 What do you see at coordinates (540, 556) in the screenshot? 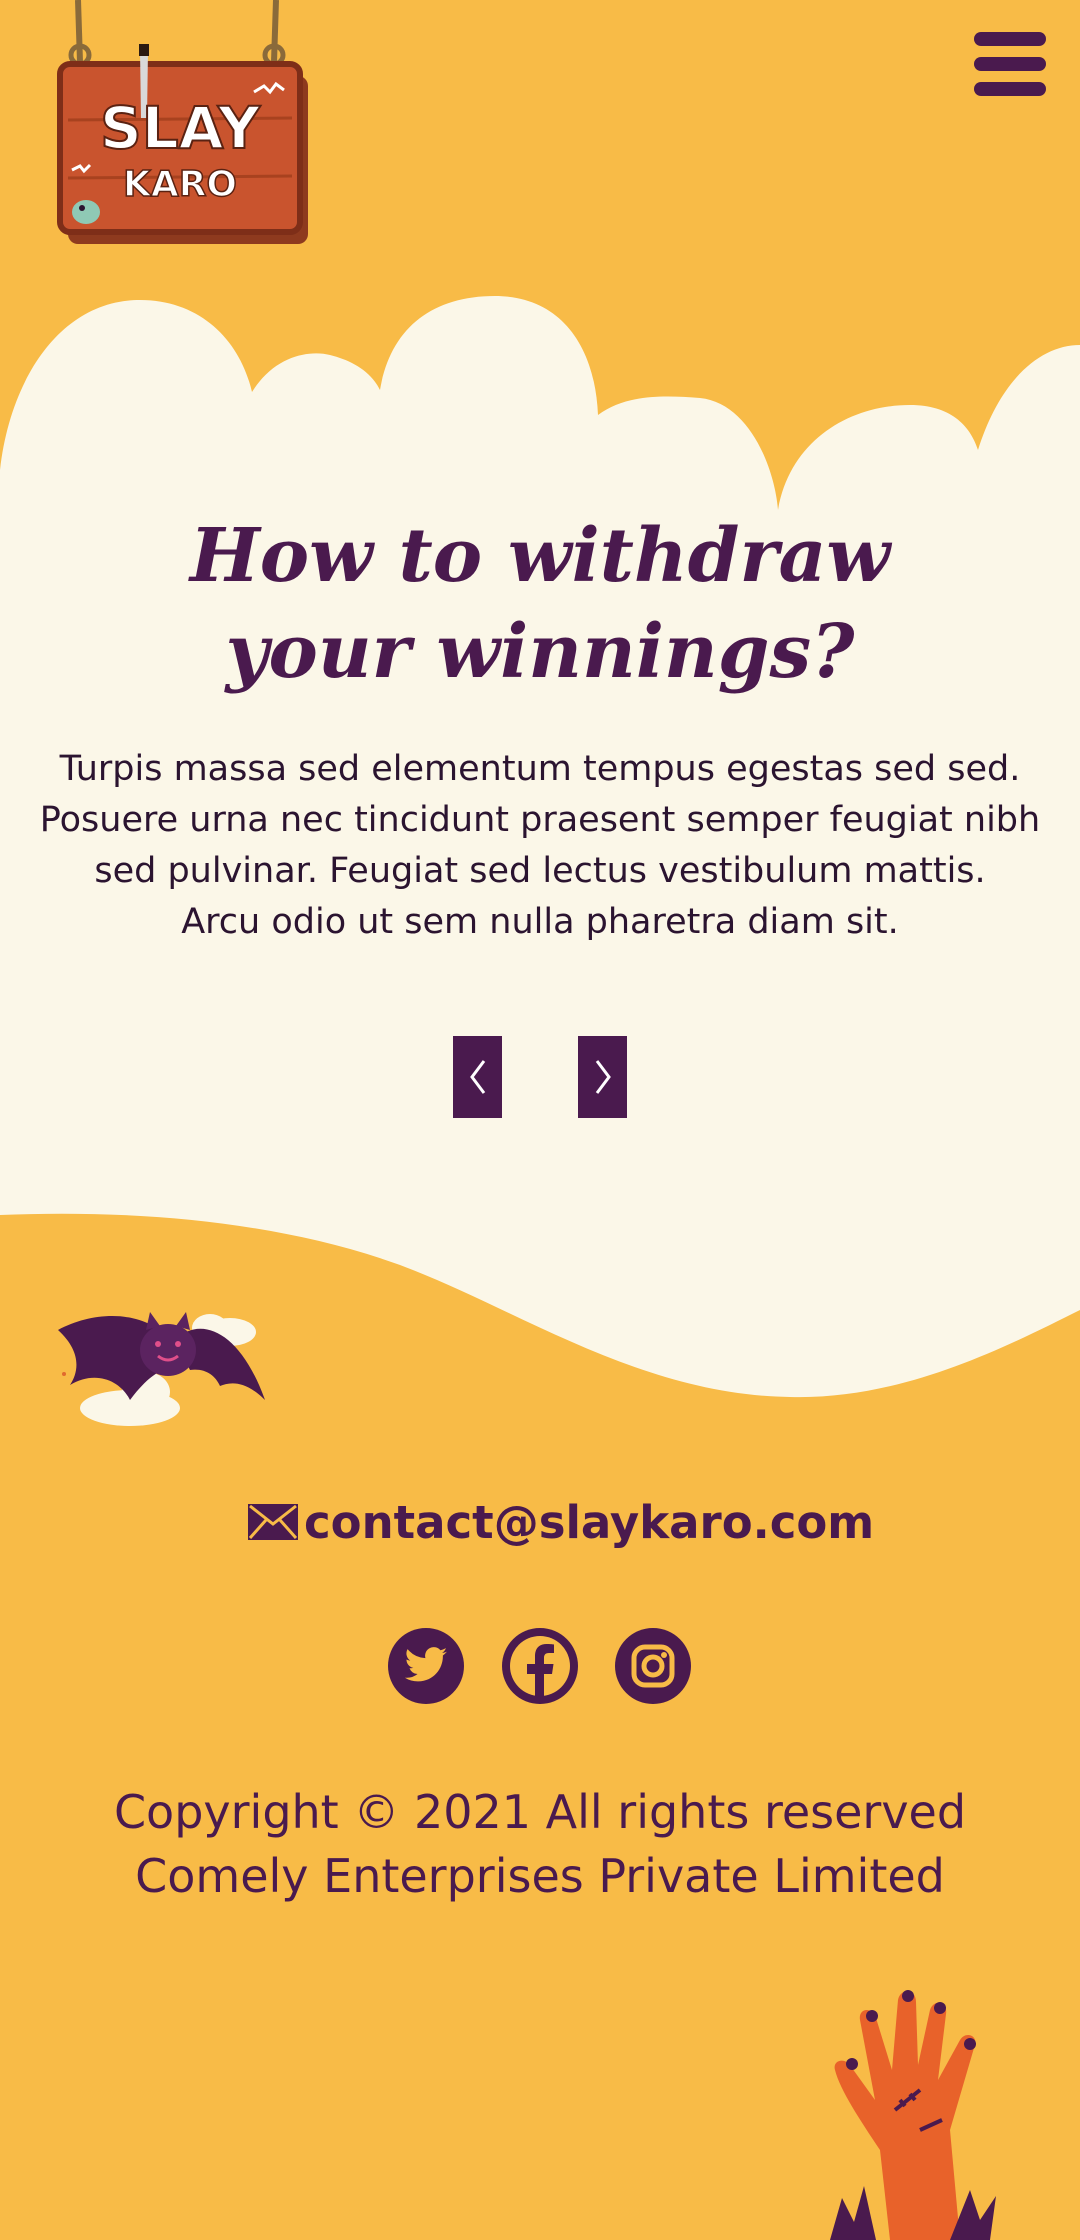
I see `title-line-1: How to withdraw` at bounding box center [540, 556].